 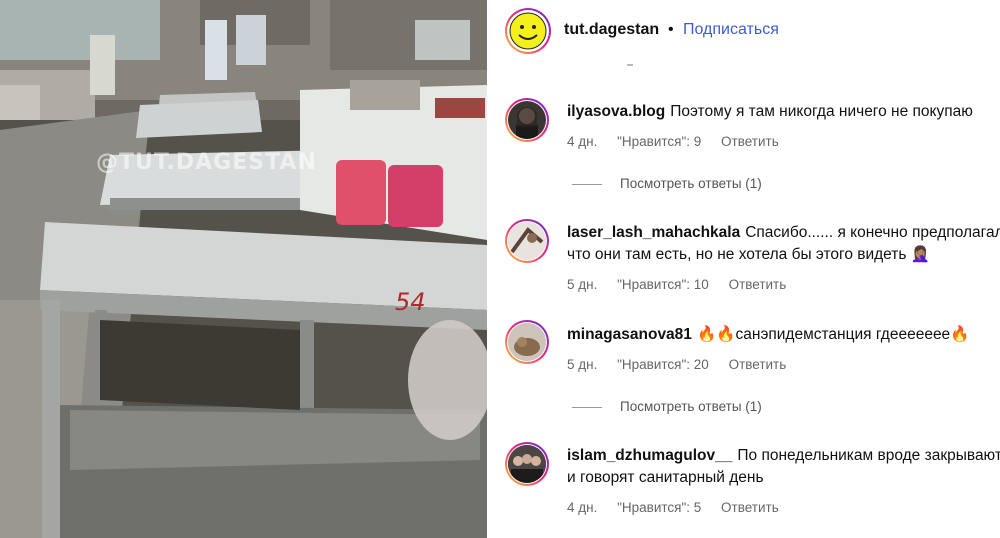 I want to click on comment-text-line2: и говорят санитарный день, so click(x=665, y=477).